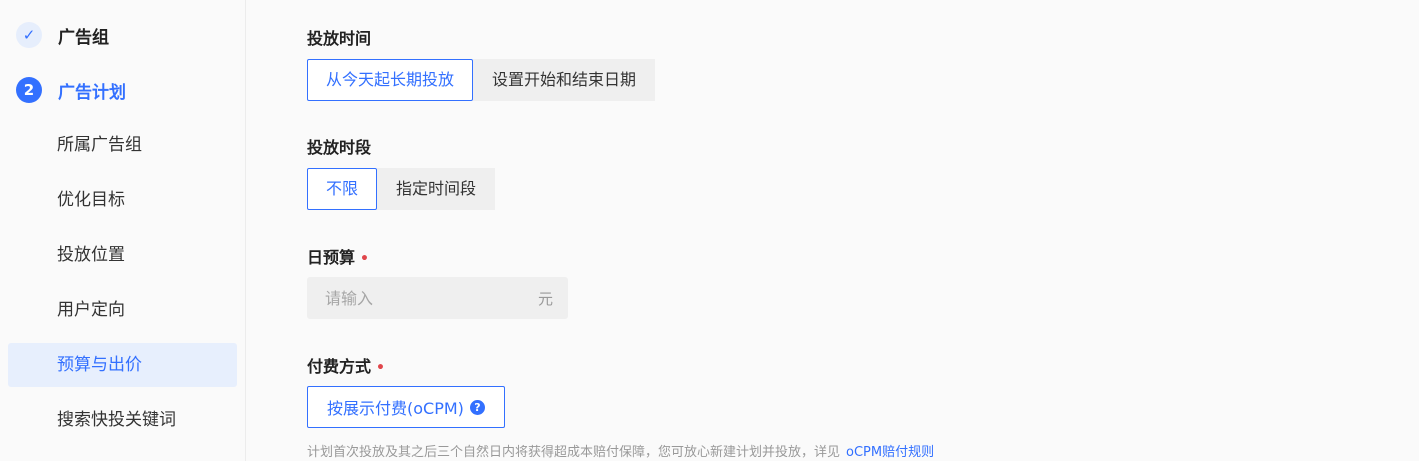 The width and height of the screenshot is (1419, 461). What do you see at coordinates (92, 92) in the screenshot?
I see `step-label: 广告计划` at bounding box center [92, 92].